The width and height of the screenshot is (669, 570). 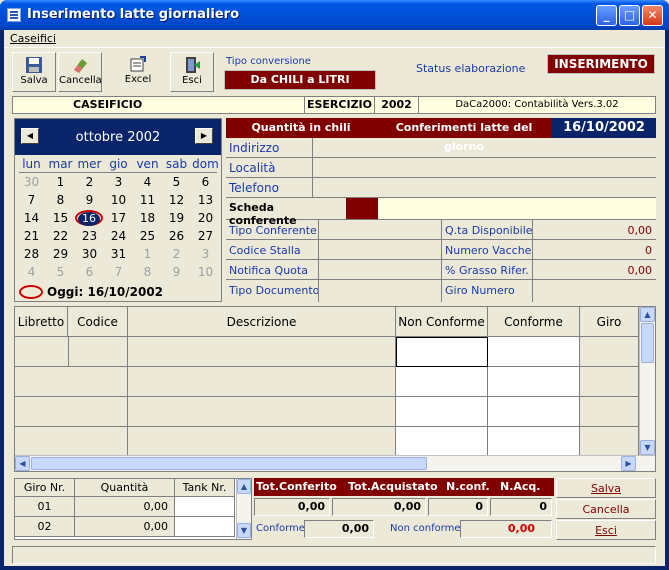 I want to click on calendar-day: 14, so click(x=31, y=218).